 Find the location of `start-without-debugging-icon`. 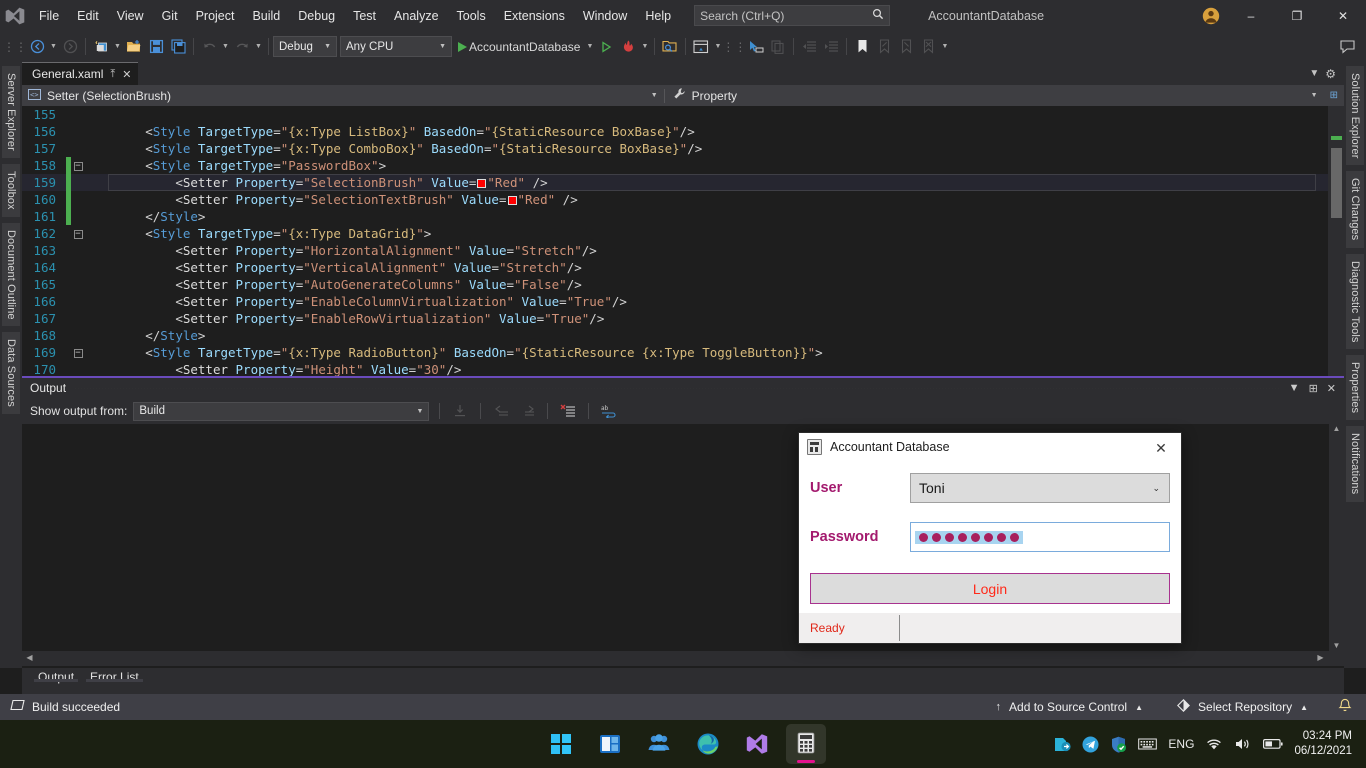

start-without-debugging-icon is located at coordinates (606, 47).